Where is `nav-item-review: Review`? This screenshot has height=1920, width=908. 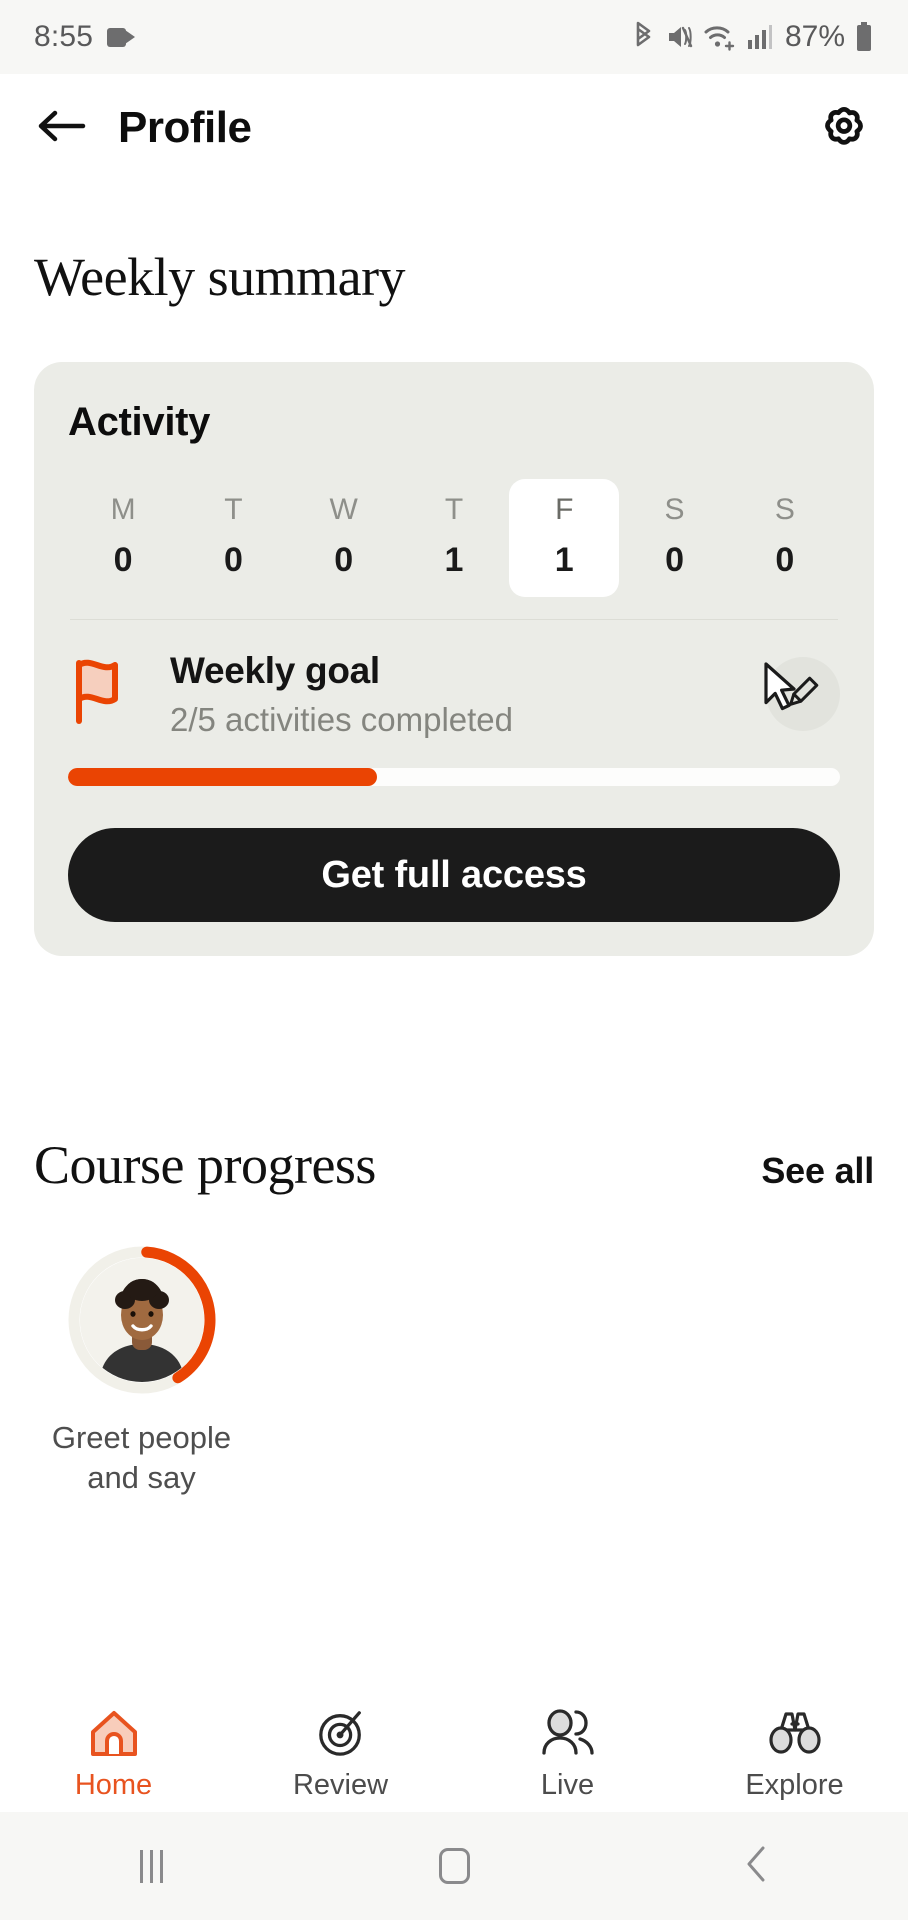 nav-item-review: Review is located at coordinates (340, 1754).